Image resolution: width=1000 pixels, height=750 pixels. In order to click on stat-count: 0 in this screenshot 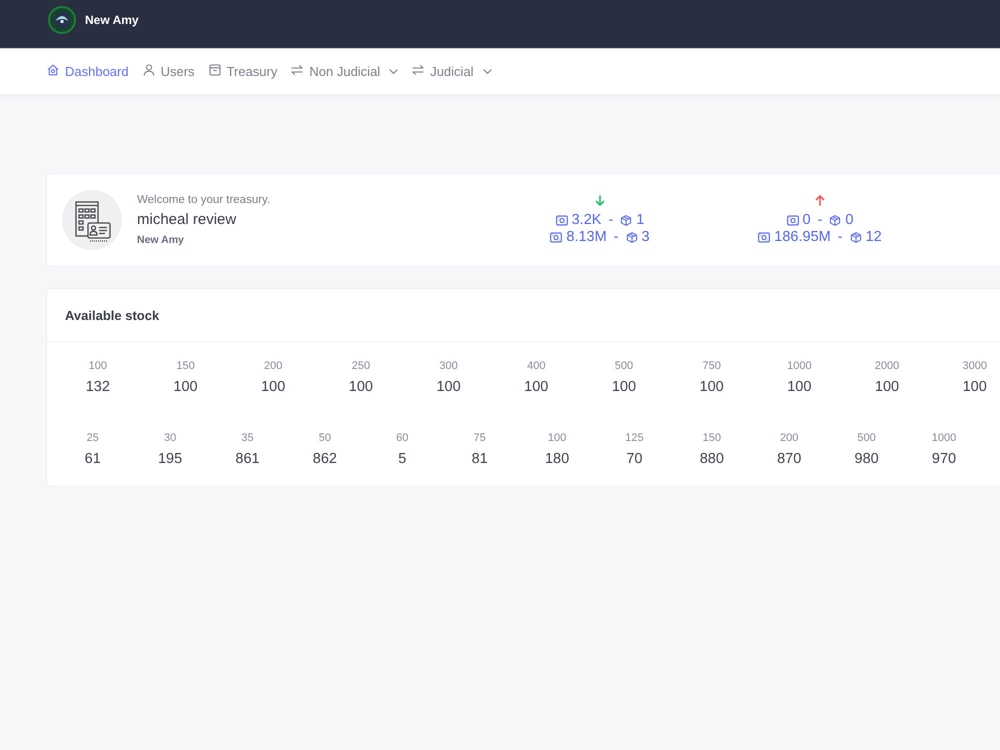, I will do `click(849, 220)`.